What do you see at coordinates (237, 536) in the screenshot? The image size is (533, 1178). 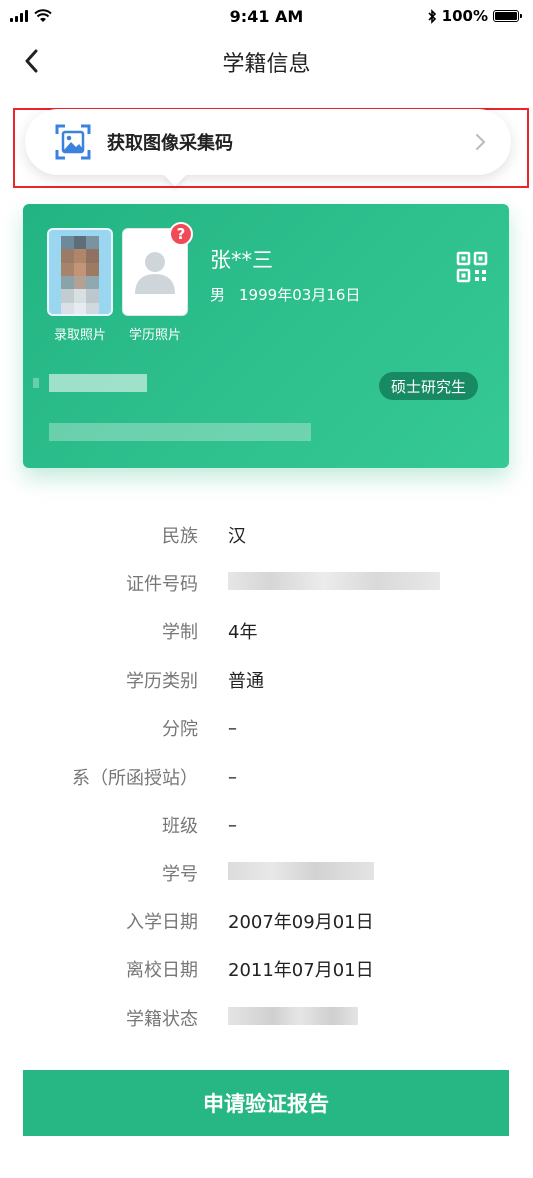 I see `info-value: 汉` at bounding box center [237, 536].